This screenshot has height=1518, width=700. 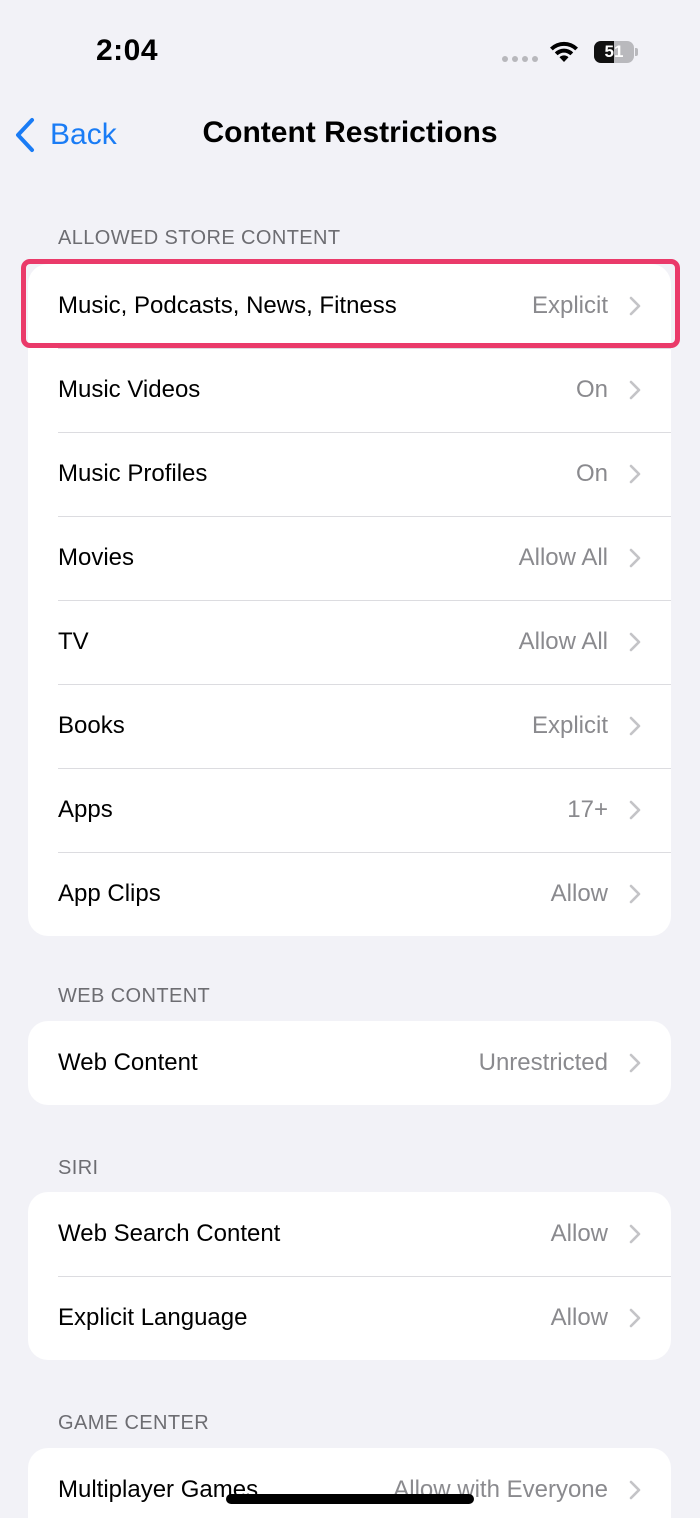 I want to click on navigation-bar: Content Restrictions Back, so click(x=350, y=135).